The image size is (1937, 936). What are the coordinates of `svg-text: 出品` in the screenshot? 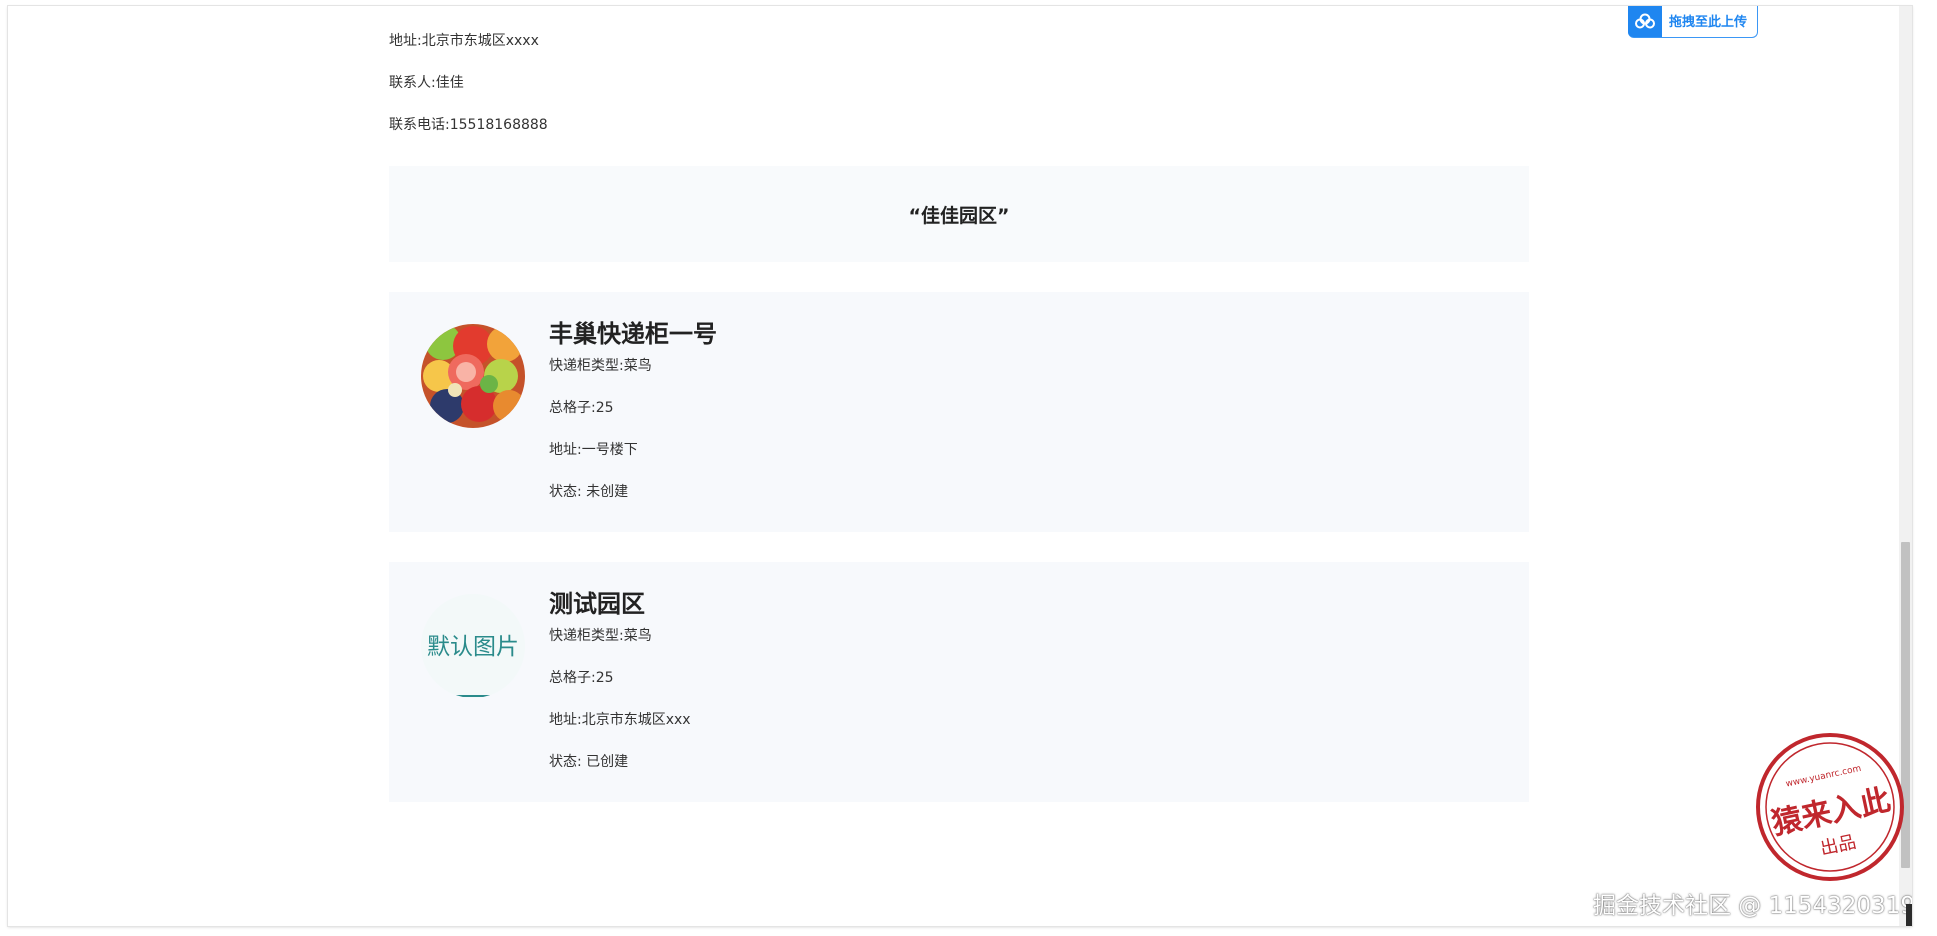 It's located at (1838, 846).